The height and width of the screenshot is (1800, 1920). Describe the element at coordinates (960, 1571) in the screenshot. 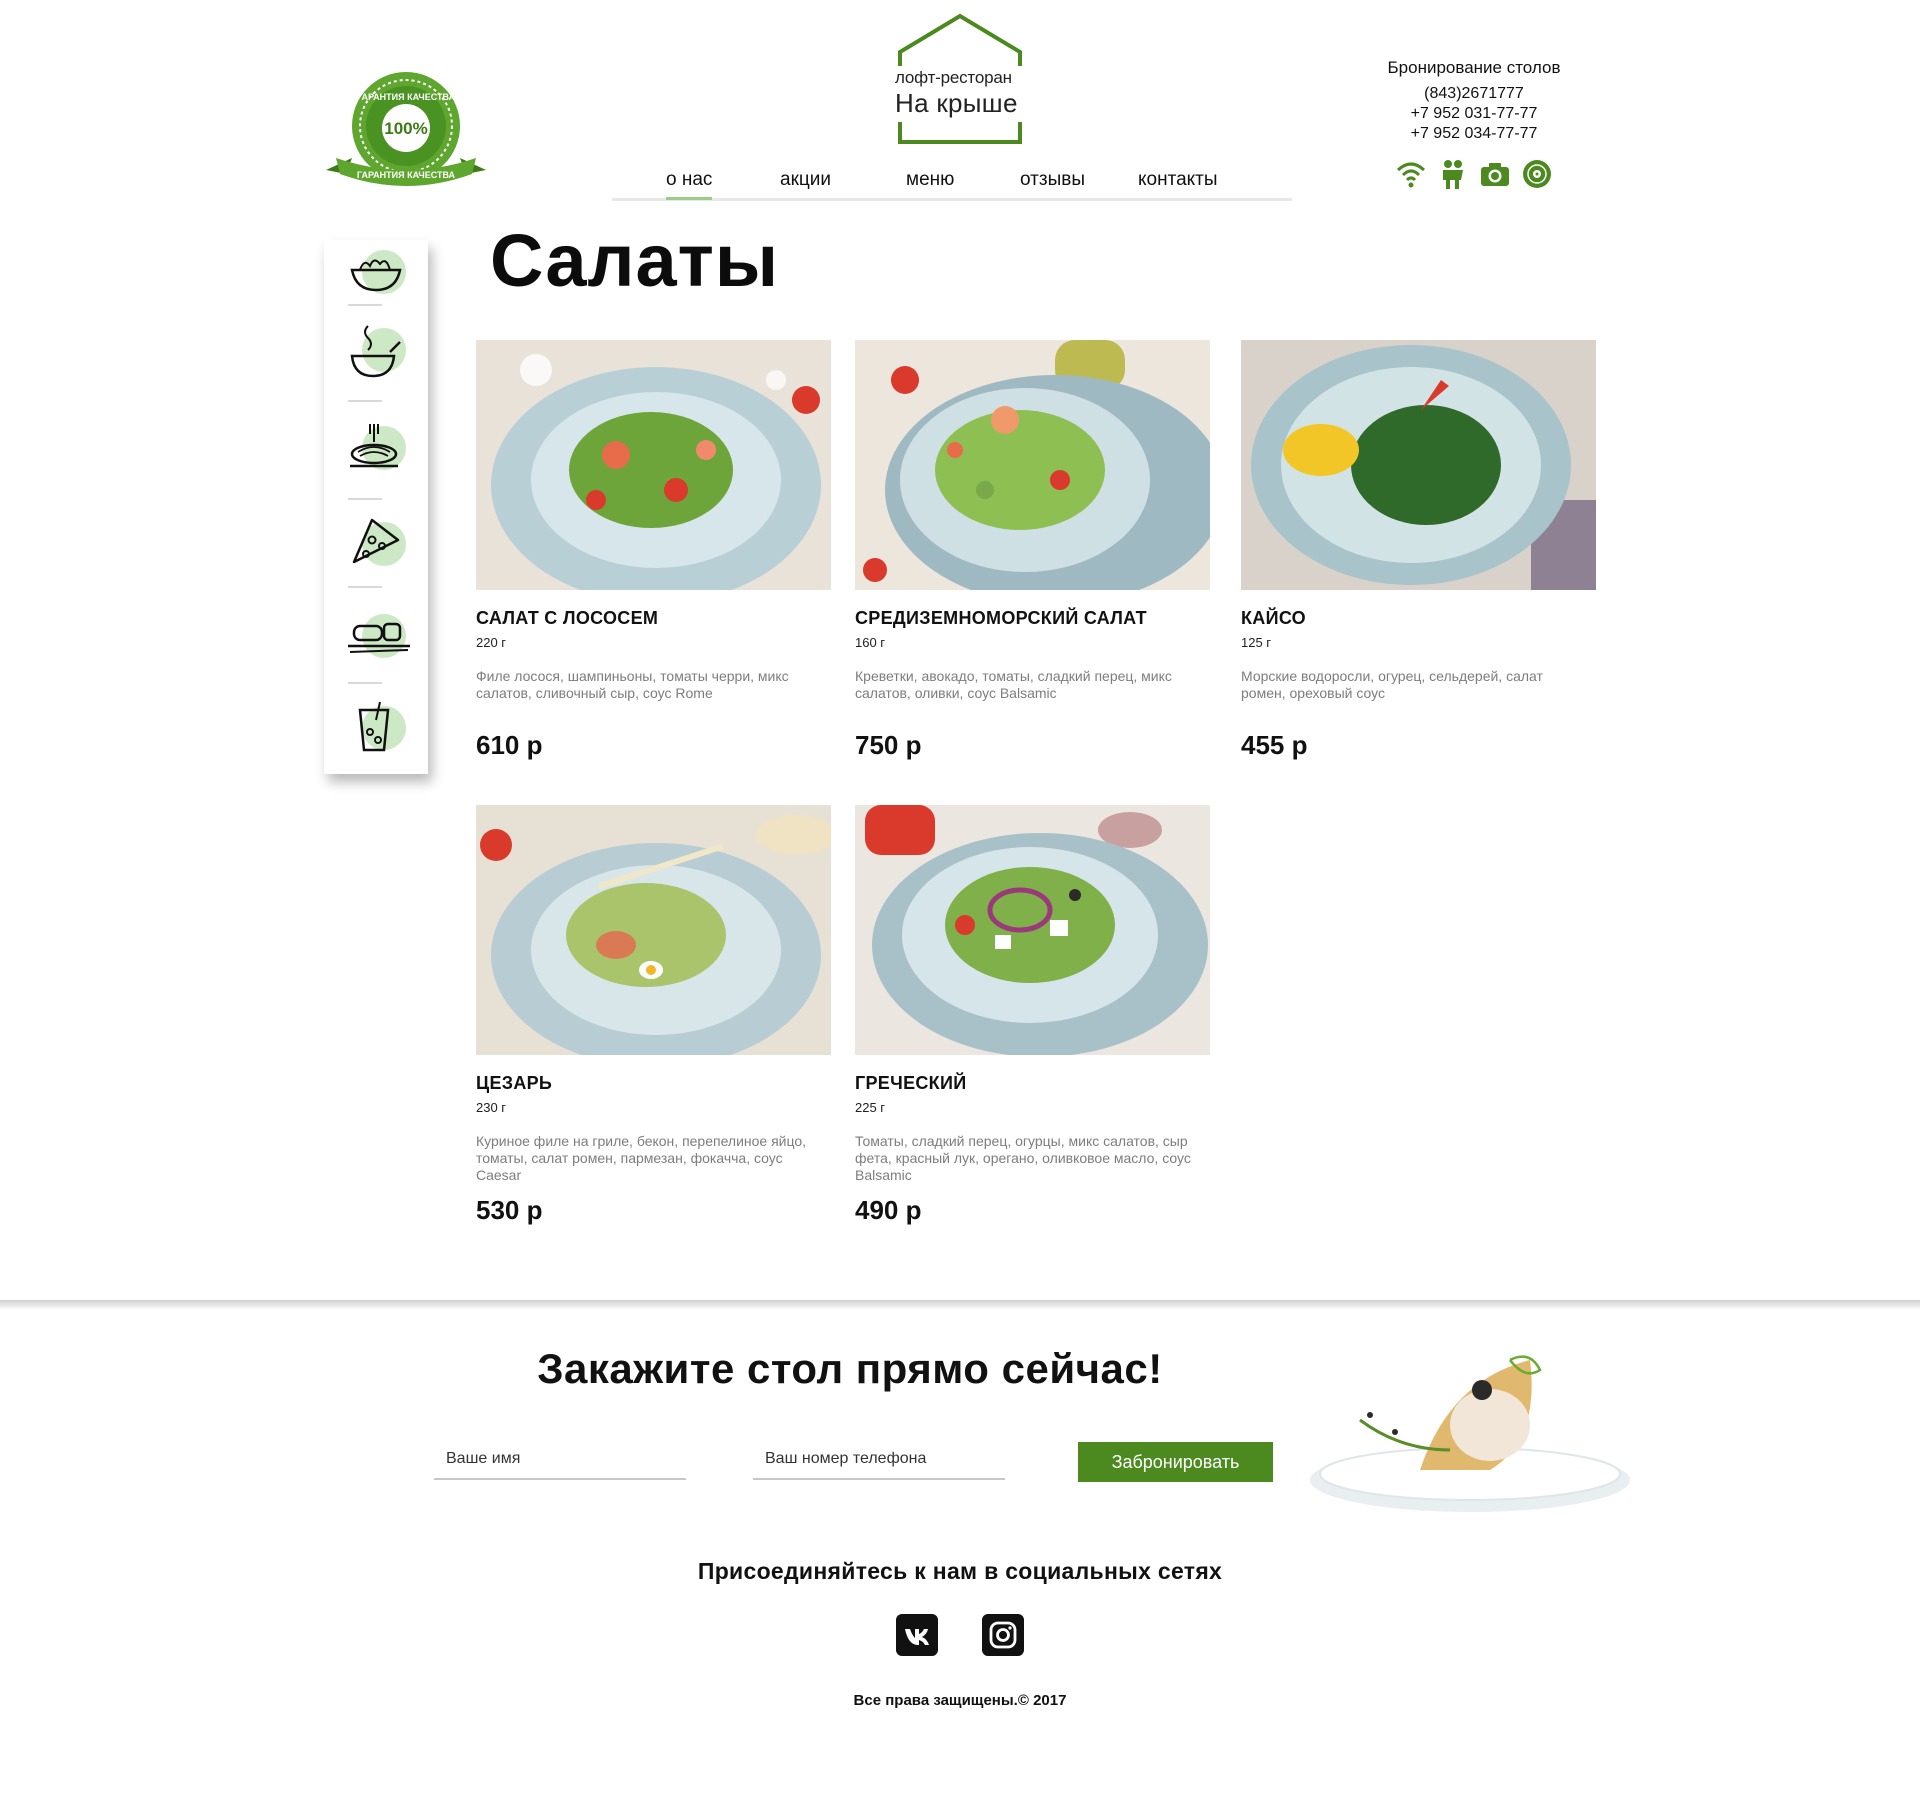

I see `social-title: Присоединяйтесь к нам в социальных сетях` at that location.